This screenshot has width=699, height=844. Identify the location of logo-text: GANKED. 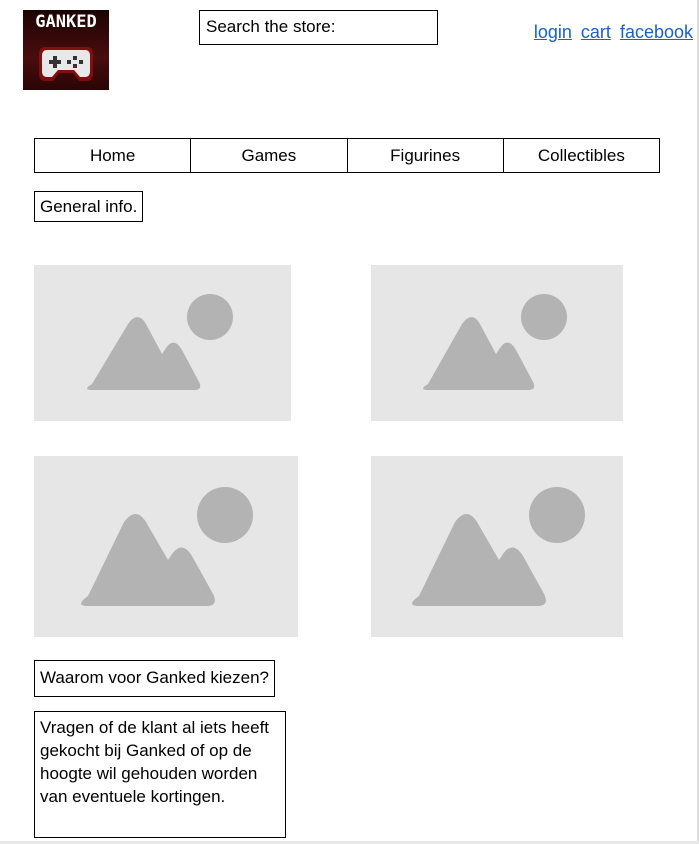
(66, 22).